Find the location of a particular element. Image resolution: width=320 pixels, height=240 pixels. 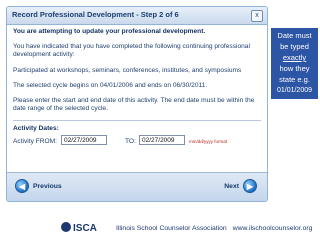

divider is located at coordinates (137, 121).